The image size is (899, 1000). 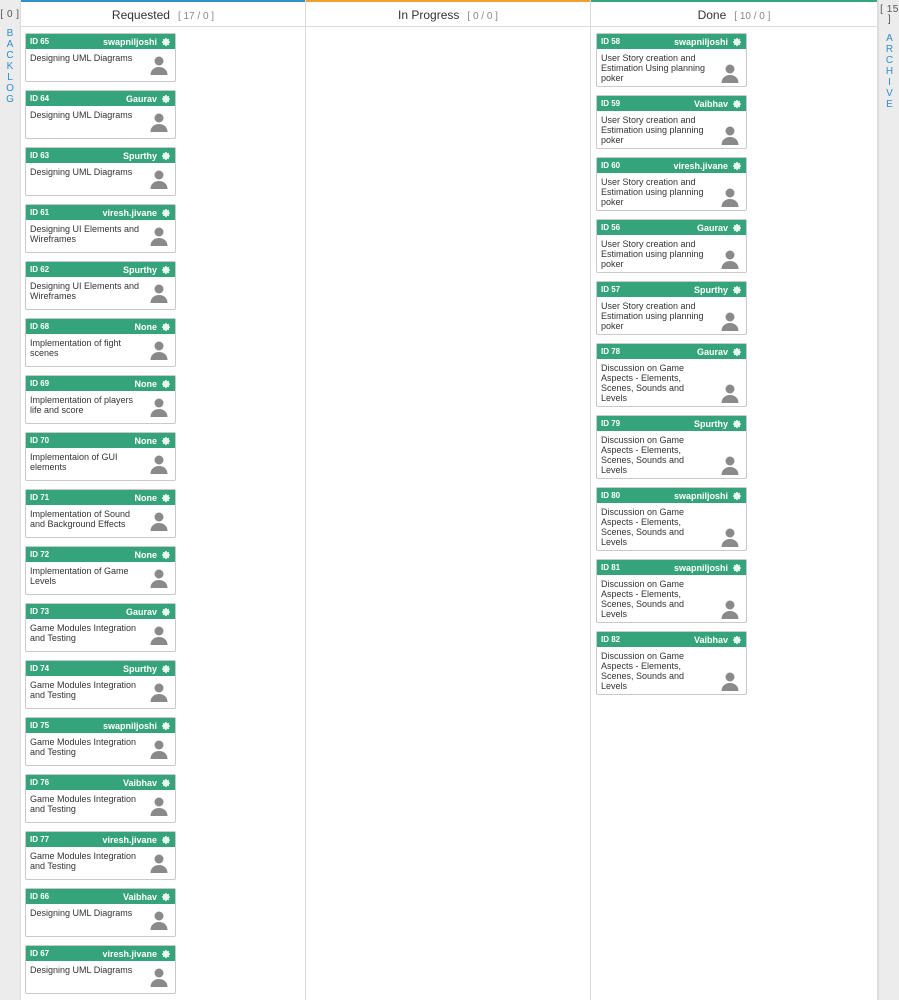 What do you see at coordinates (100, 969) in the screenshot?
I see `task-card: ID 67 viresh.jivane Designing UML Diagrams` at bounding box center [100, 969].